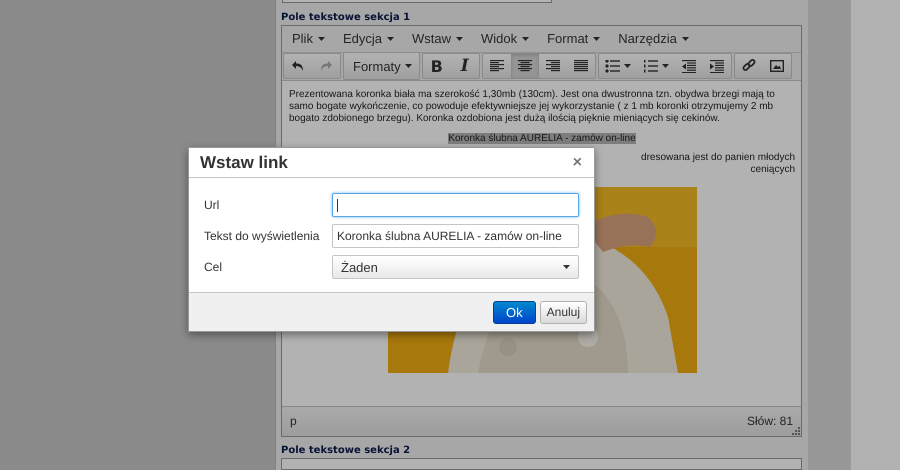 This screenshot has height=470, width=900. What do you see at coordinates (455, 205) in the screenshot?
I see `url-field` at bounding box center [455, 205].